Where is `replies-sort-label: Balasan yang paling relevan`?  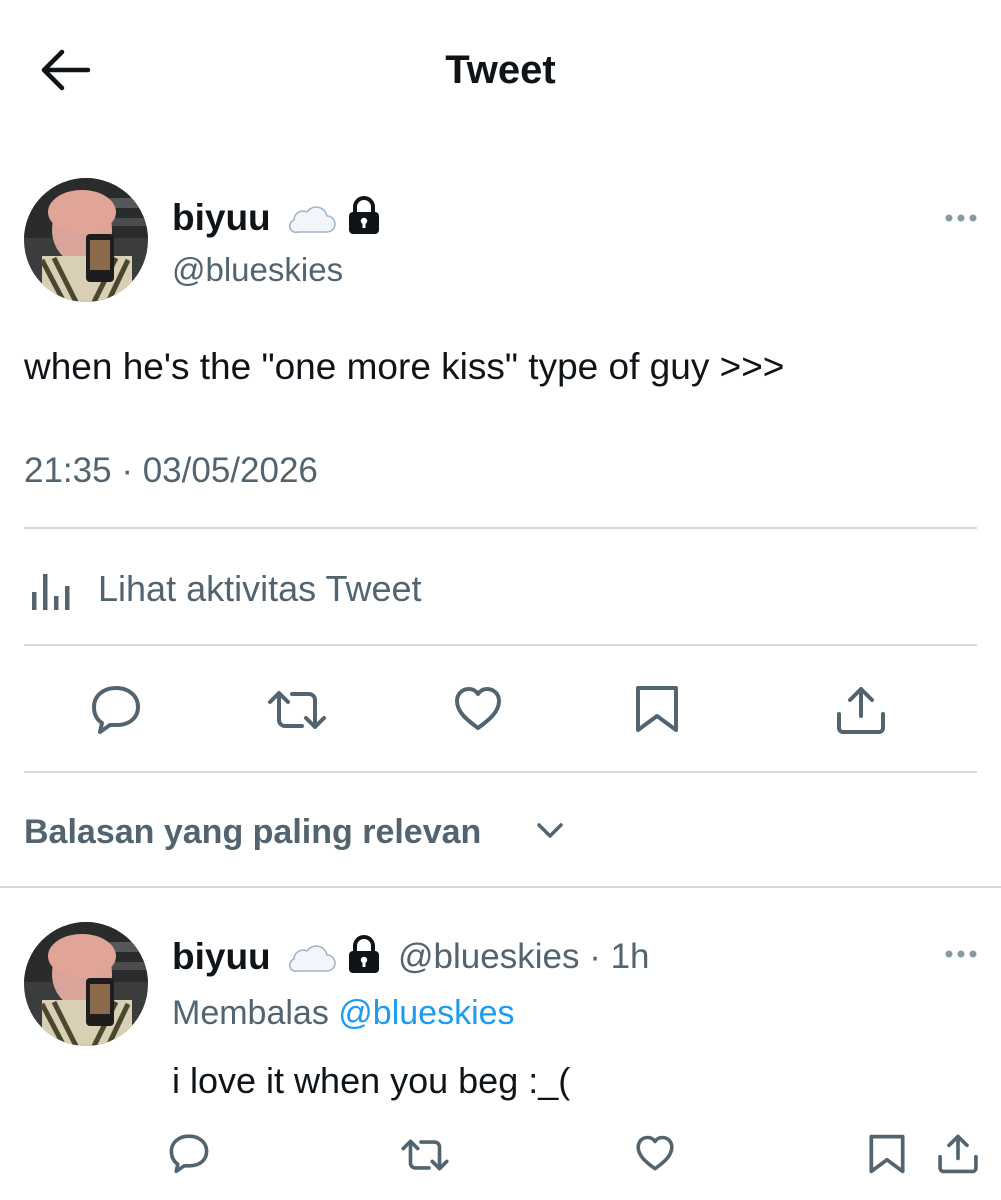 replies-sort-label: Balasan yang paling relevan is located at coordinates (253, 832).